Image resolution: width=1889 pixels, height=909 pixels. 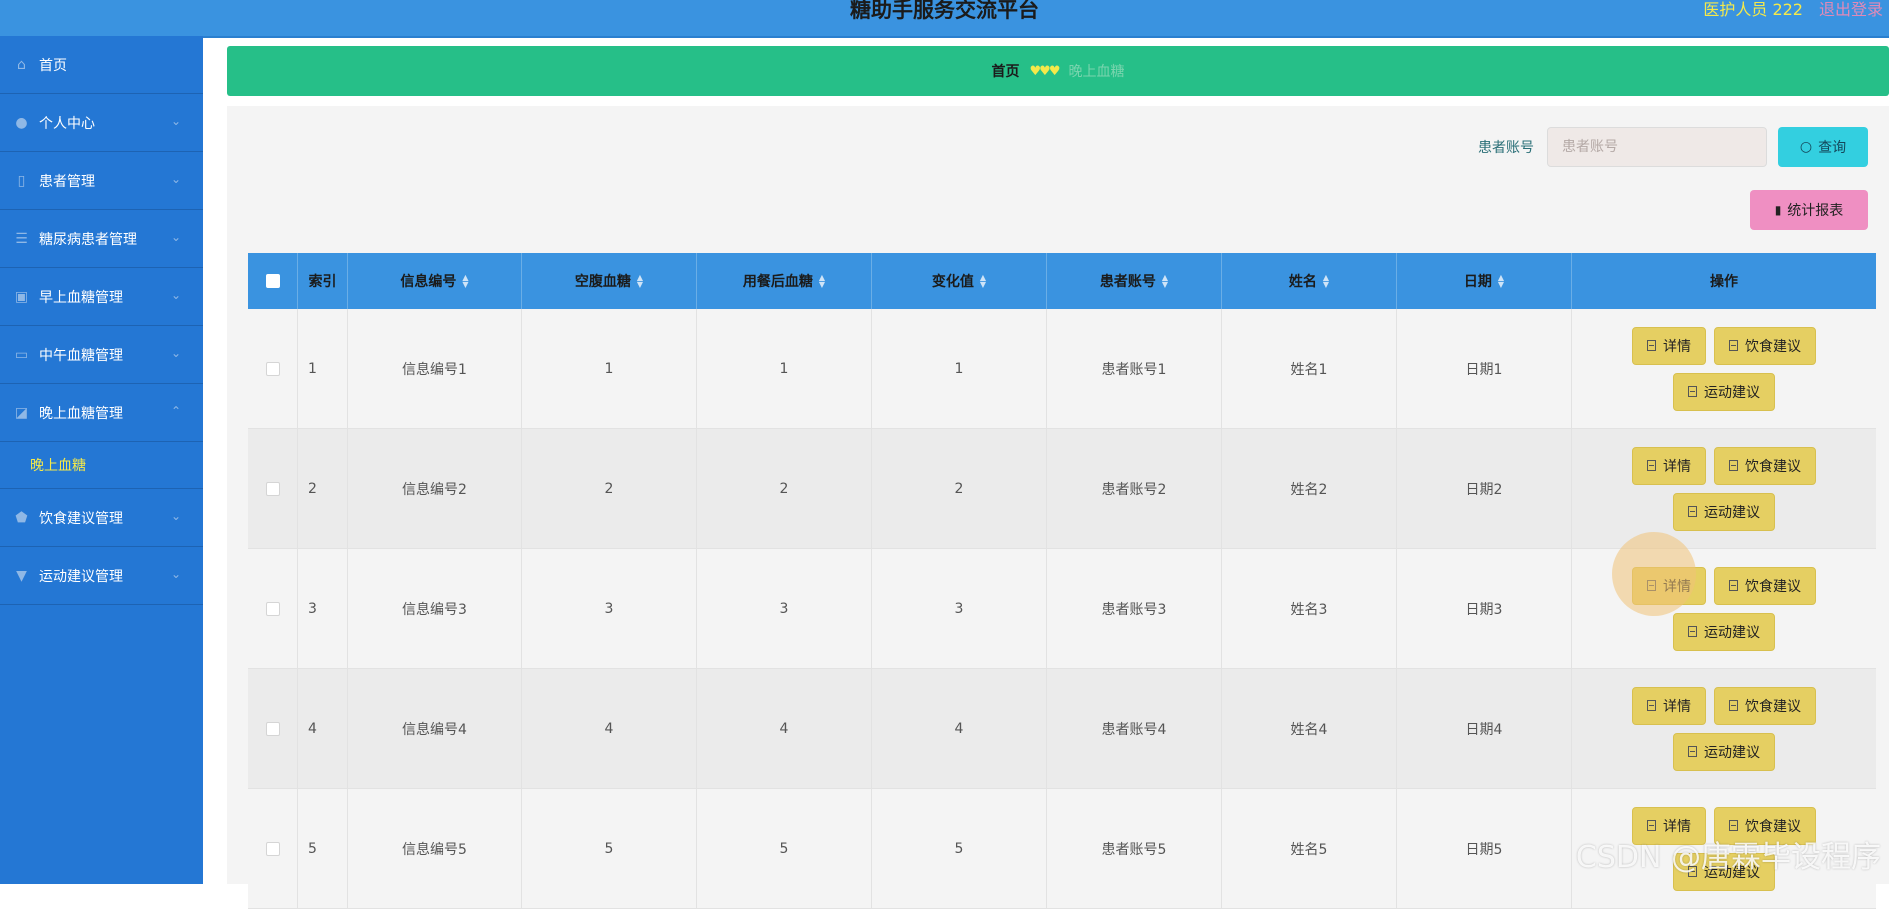 What do you see at coordinates (101, 65) in the screenshot?
I see `sidebar-item-home: ⌂ 首页` at bounding box center [101, 65].